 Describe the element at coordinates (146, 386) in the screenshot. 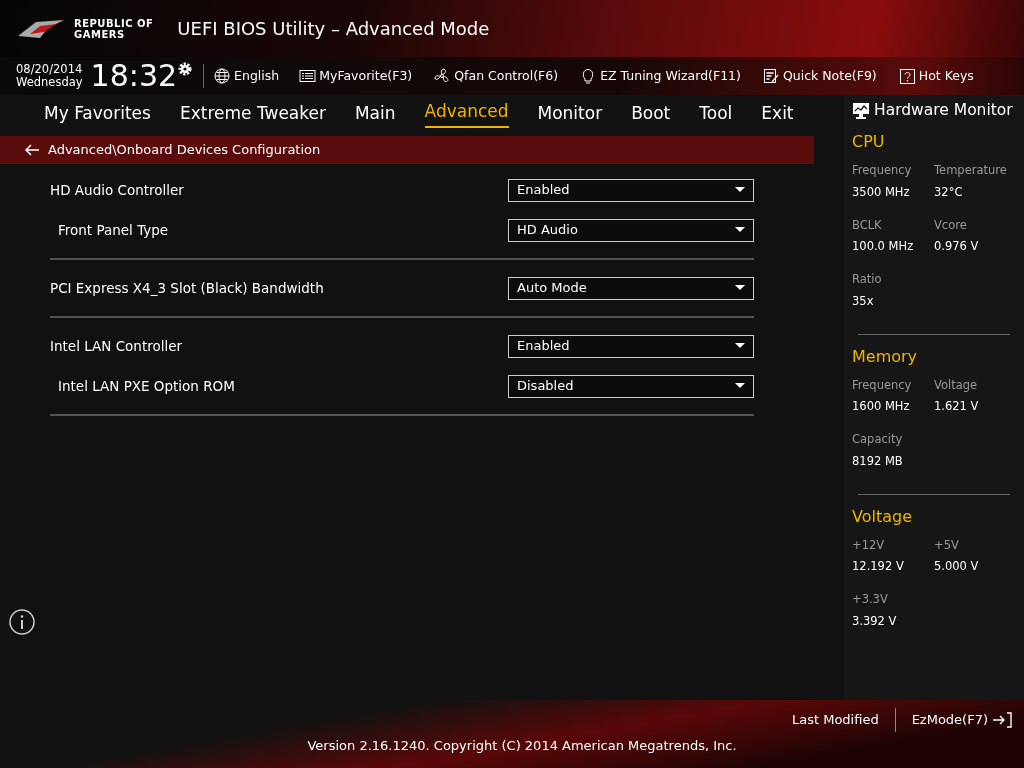

I see `setting-label: Intel LAN PXE Option ROM` at that location.